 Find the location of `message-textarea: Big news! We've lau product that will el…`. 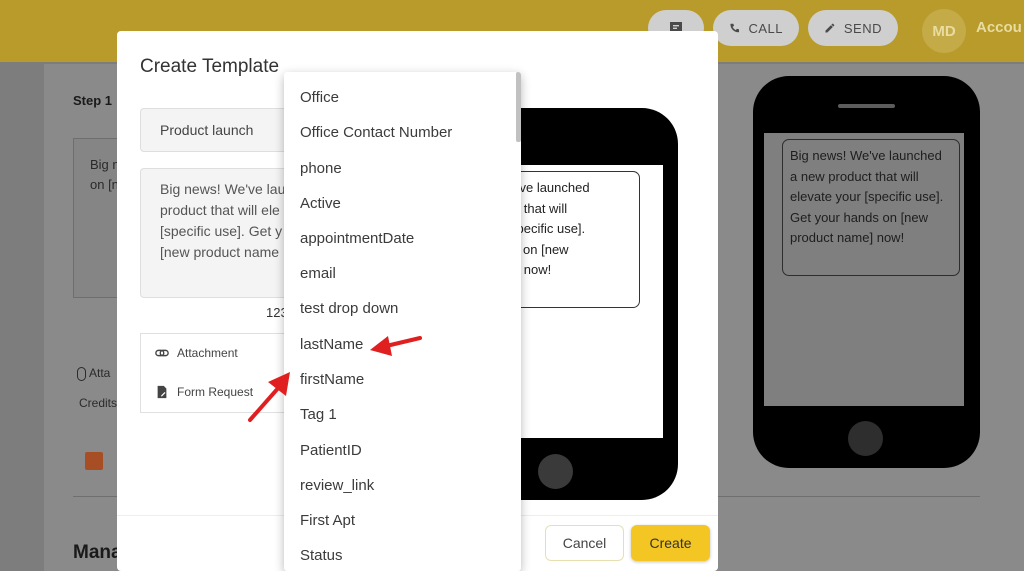

message-textarea: Big news! We've lau product that will el… is located at coordinates (215, 233).